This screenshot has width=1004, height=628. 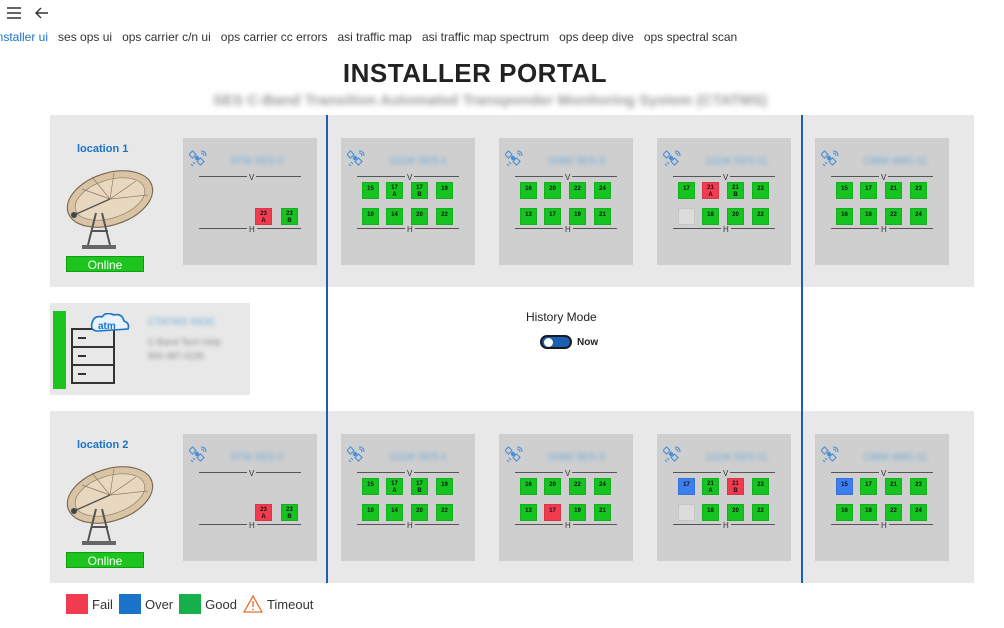 What do you see at coordinates (736, 161) in the screenshot?
I see `satellite-name: 131W SES-11` at bounding box center [736, 161].